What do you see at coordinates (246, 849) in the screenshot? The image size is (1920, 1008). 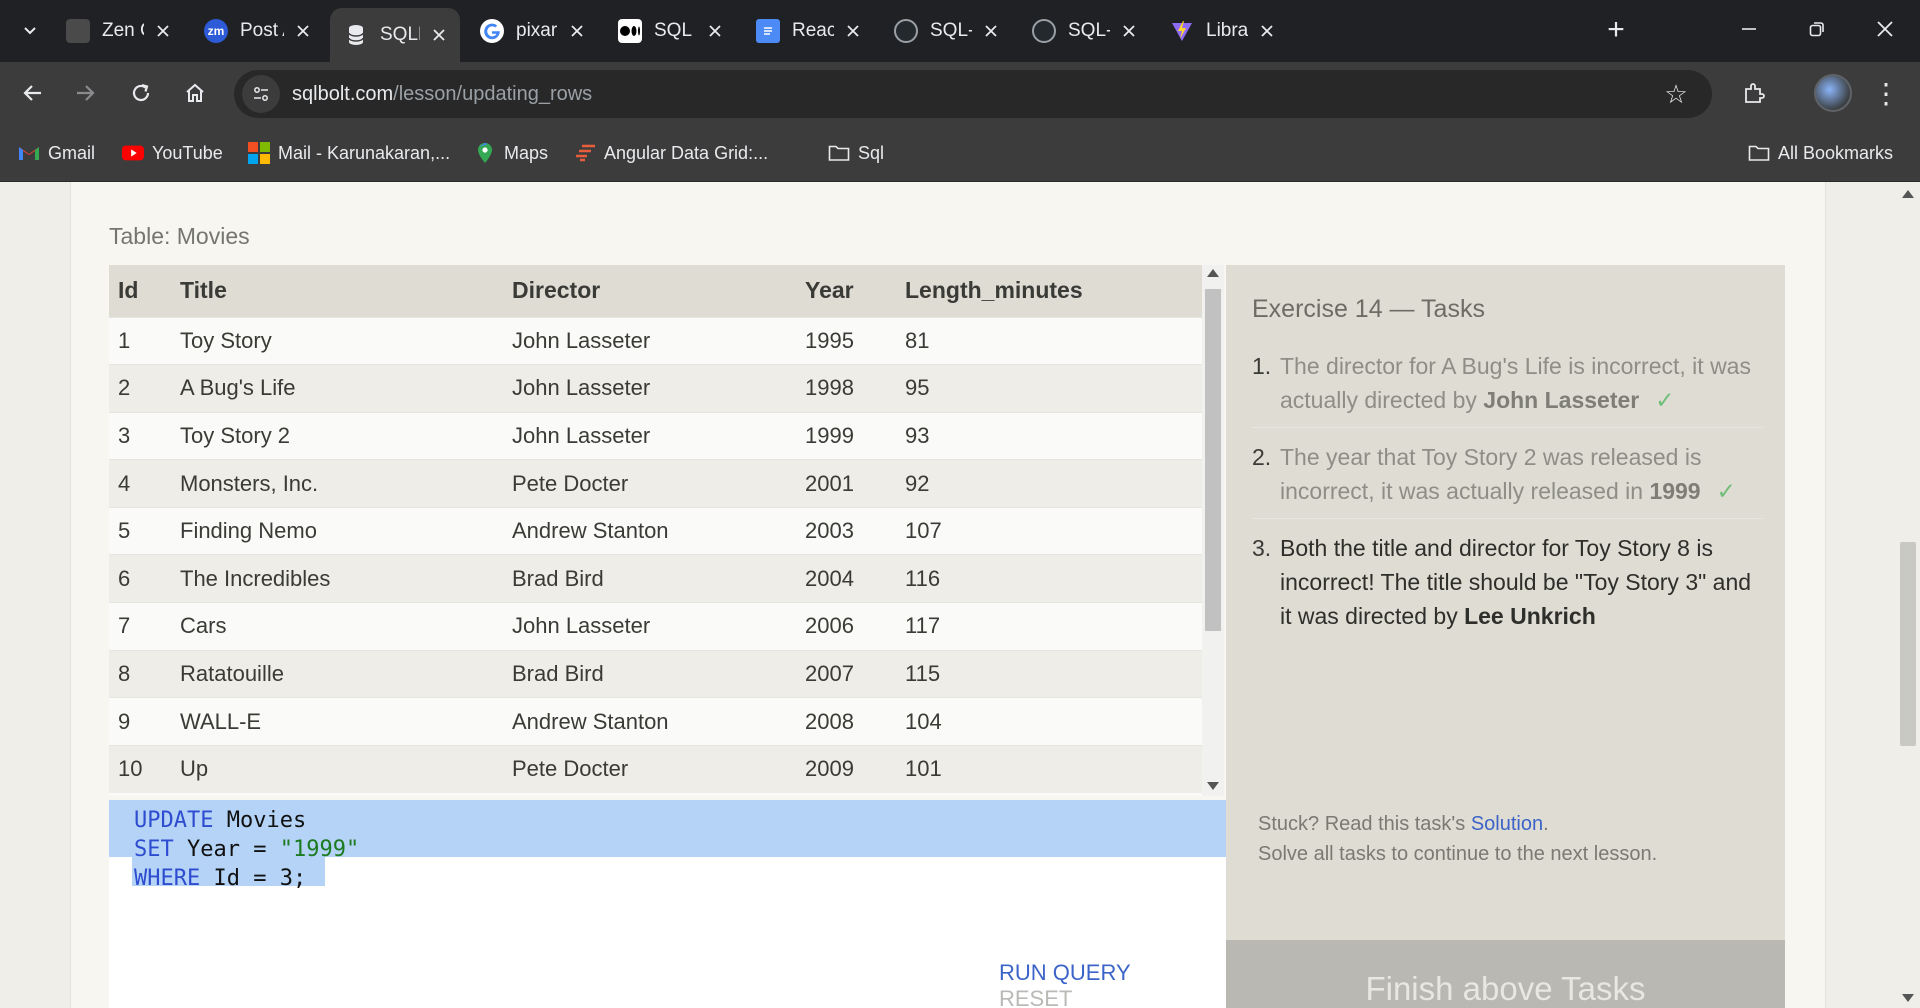 I see `code-line: SET Year = "1999"` at bounding box center [246, 849].